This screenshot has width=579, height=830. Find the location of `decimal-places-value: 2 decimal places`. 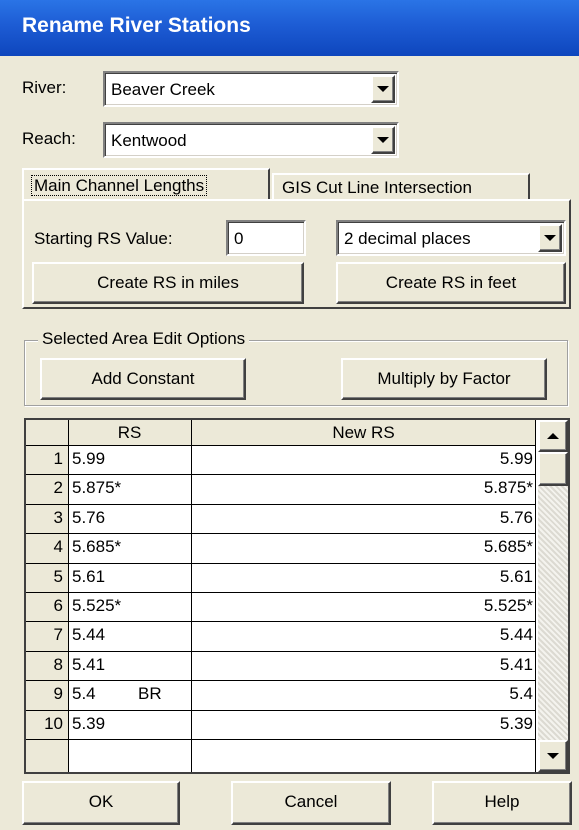

decimal-places-value: 2 decimal places is located at coordinates (407, 238).